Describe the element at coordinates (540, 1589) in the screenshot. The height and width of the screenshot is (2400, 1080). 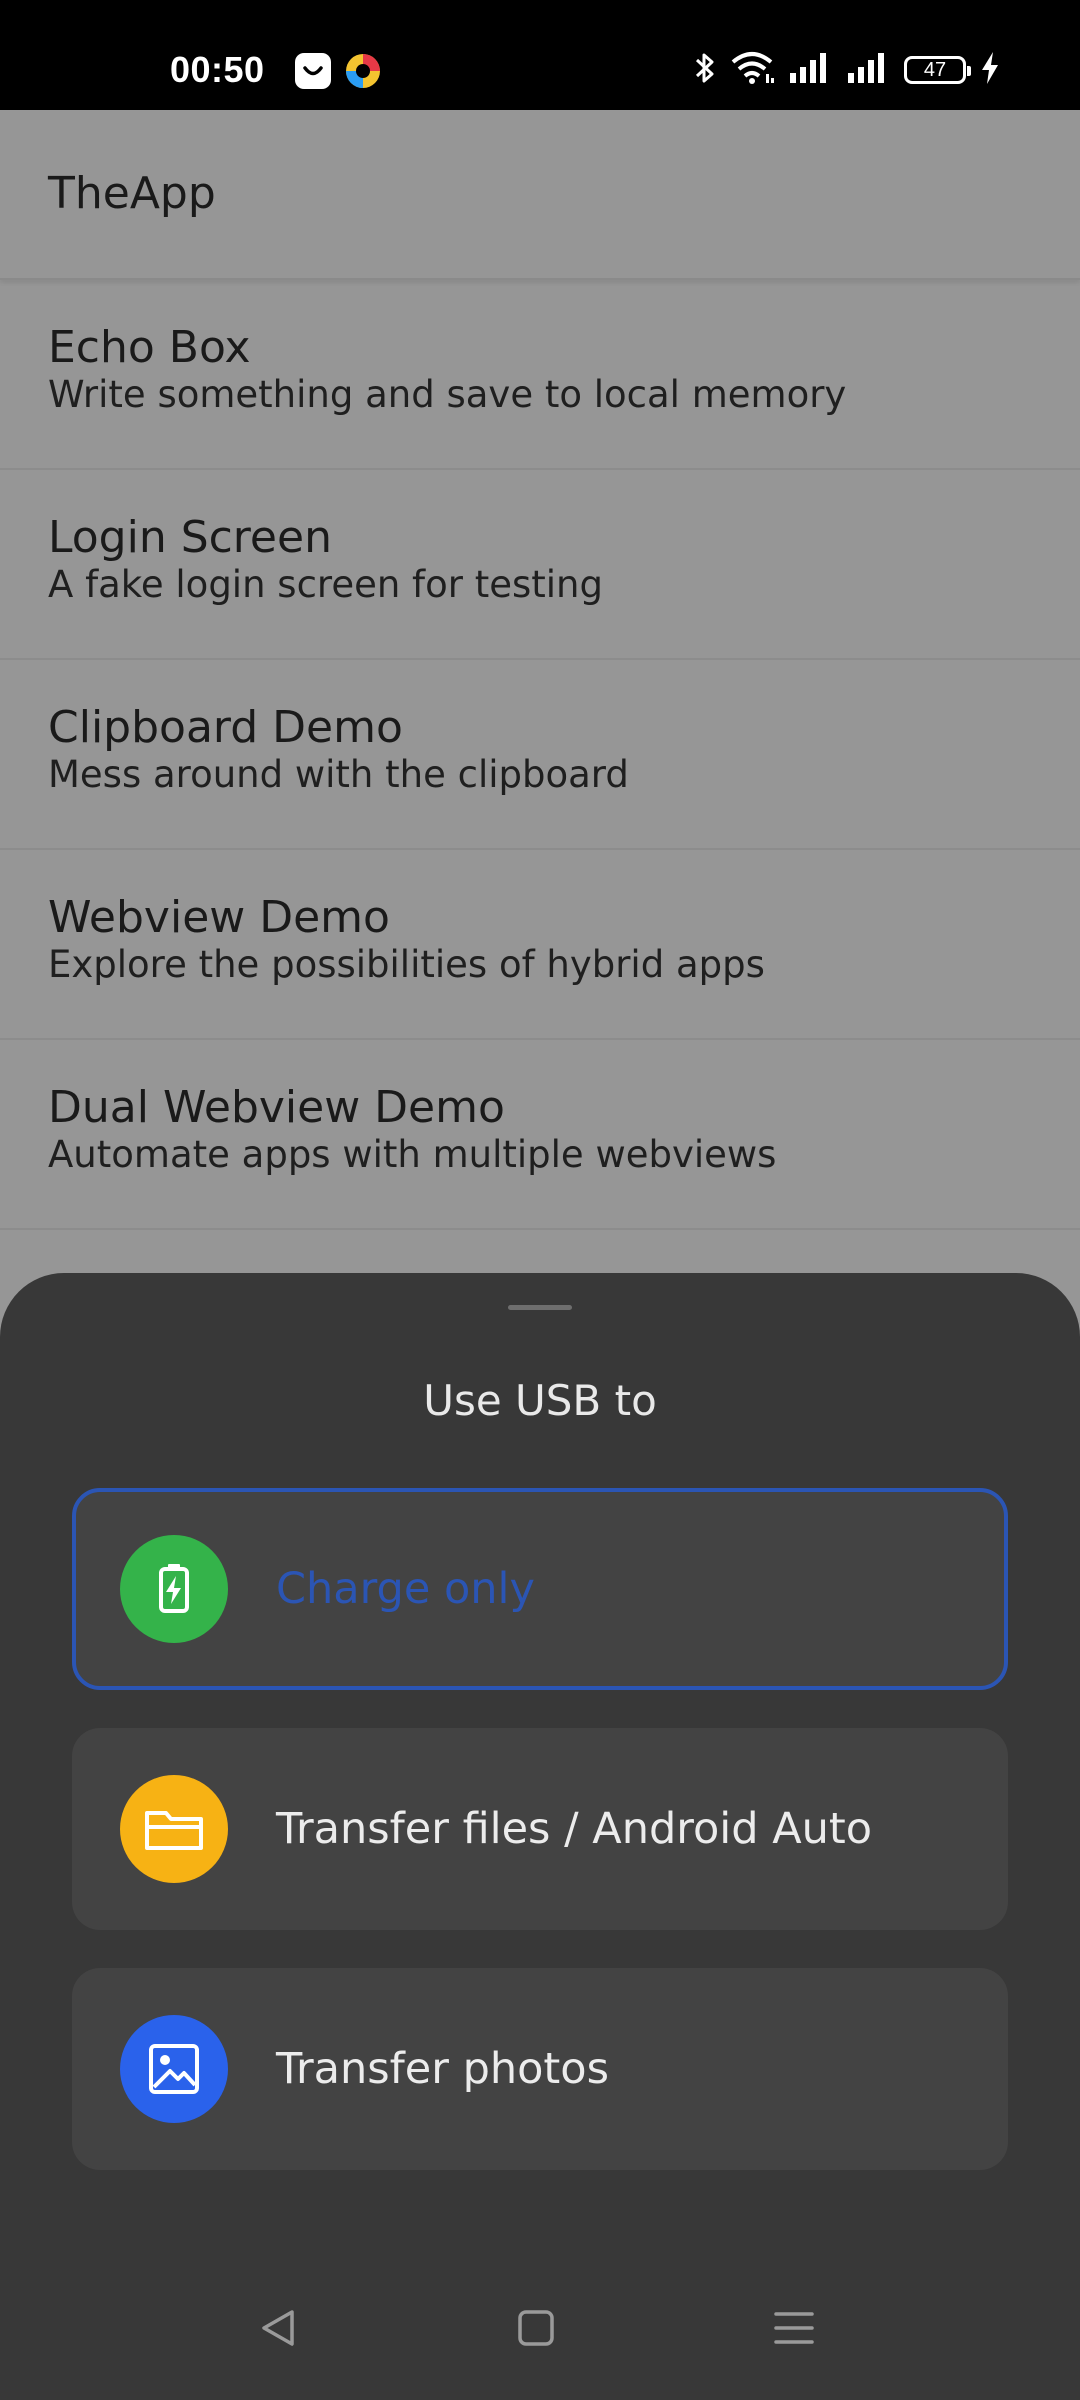
I see `usb-option-charge-only: Charge only` at that location.